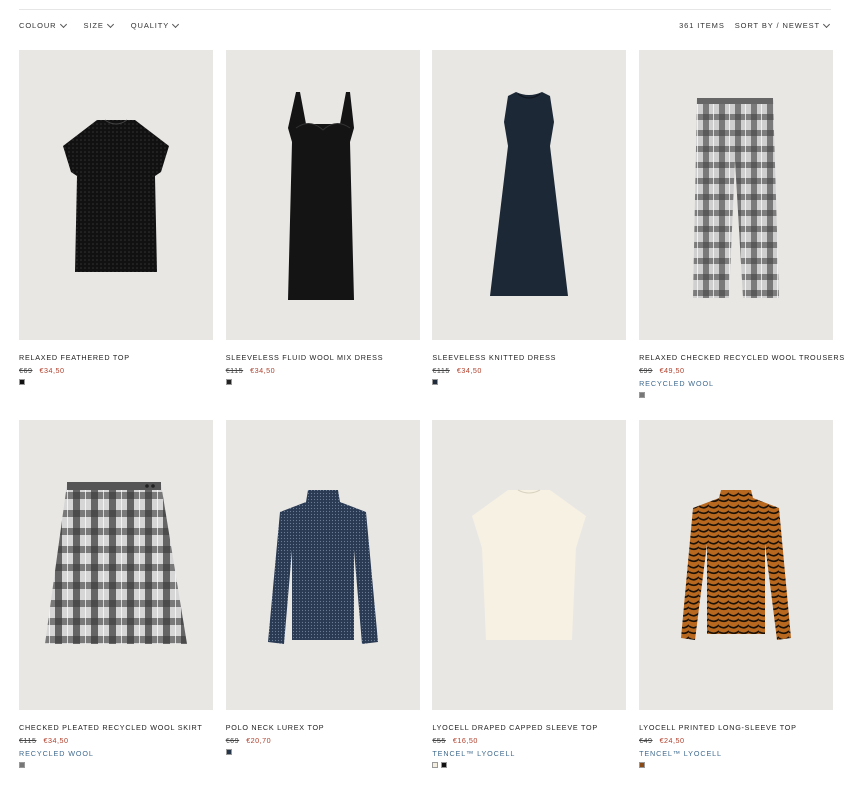 This screenshot has height=790, width=850. I want to click on product-name: LYOCELL DRAPED CAPPED SLEEVE TOP, so click(529, 727).